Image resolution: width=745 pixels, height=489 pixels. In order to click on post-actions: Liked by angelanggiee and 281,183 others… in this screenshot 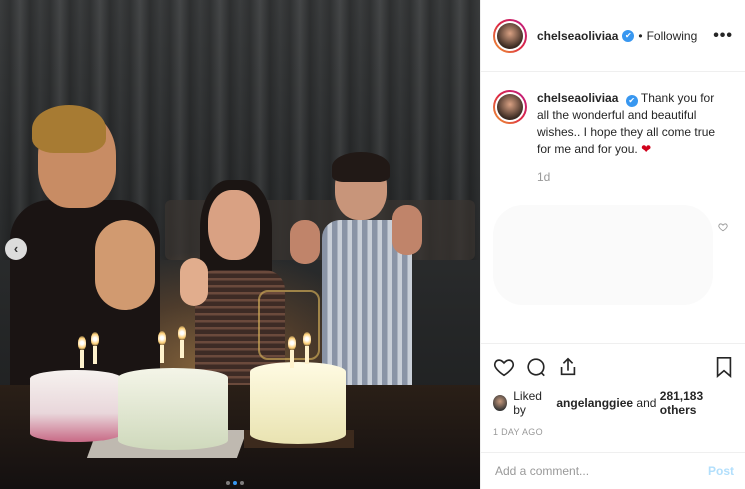, I will do `click(613, 390)`.